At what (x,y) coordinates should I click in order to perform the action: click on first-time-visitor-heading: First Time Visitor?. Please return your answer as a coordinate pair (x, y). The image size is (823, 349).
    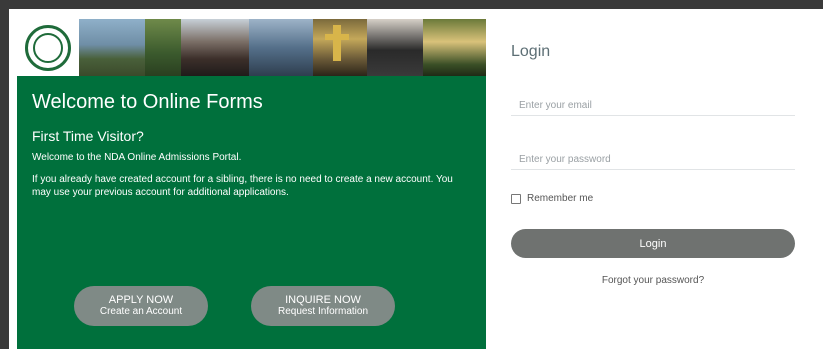
    Looking at the image, I should click on (88, 136).